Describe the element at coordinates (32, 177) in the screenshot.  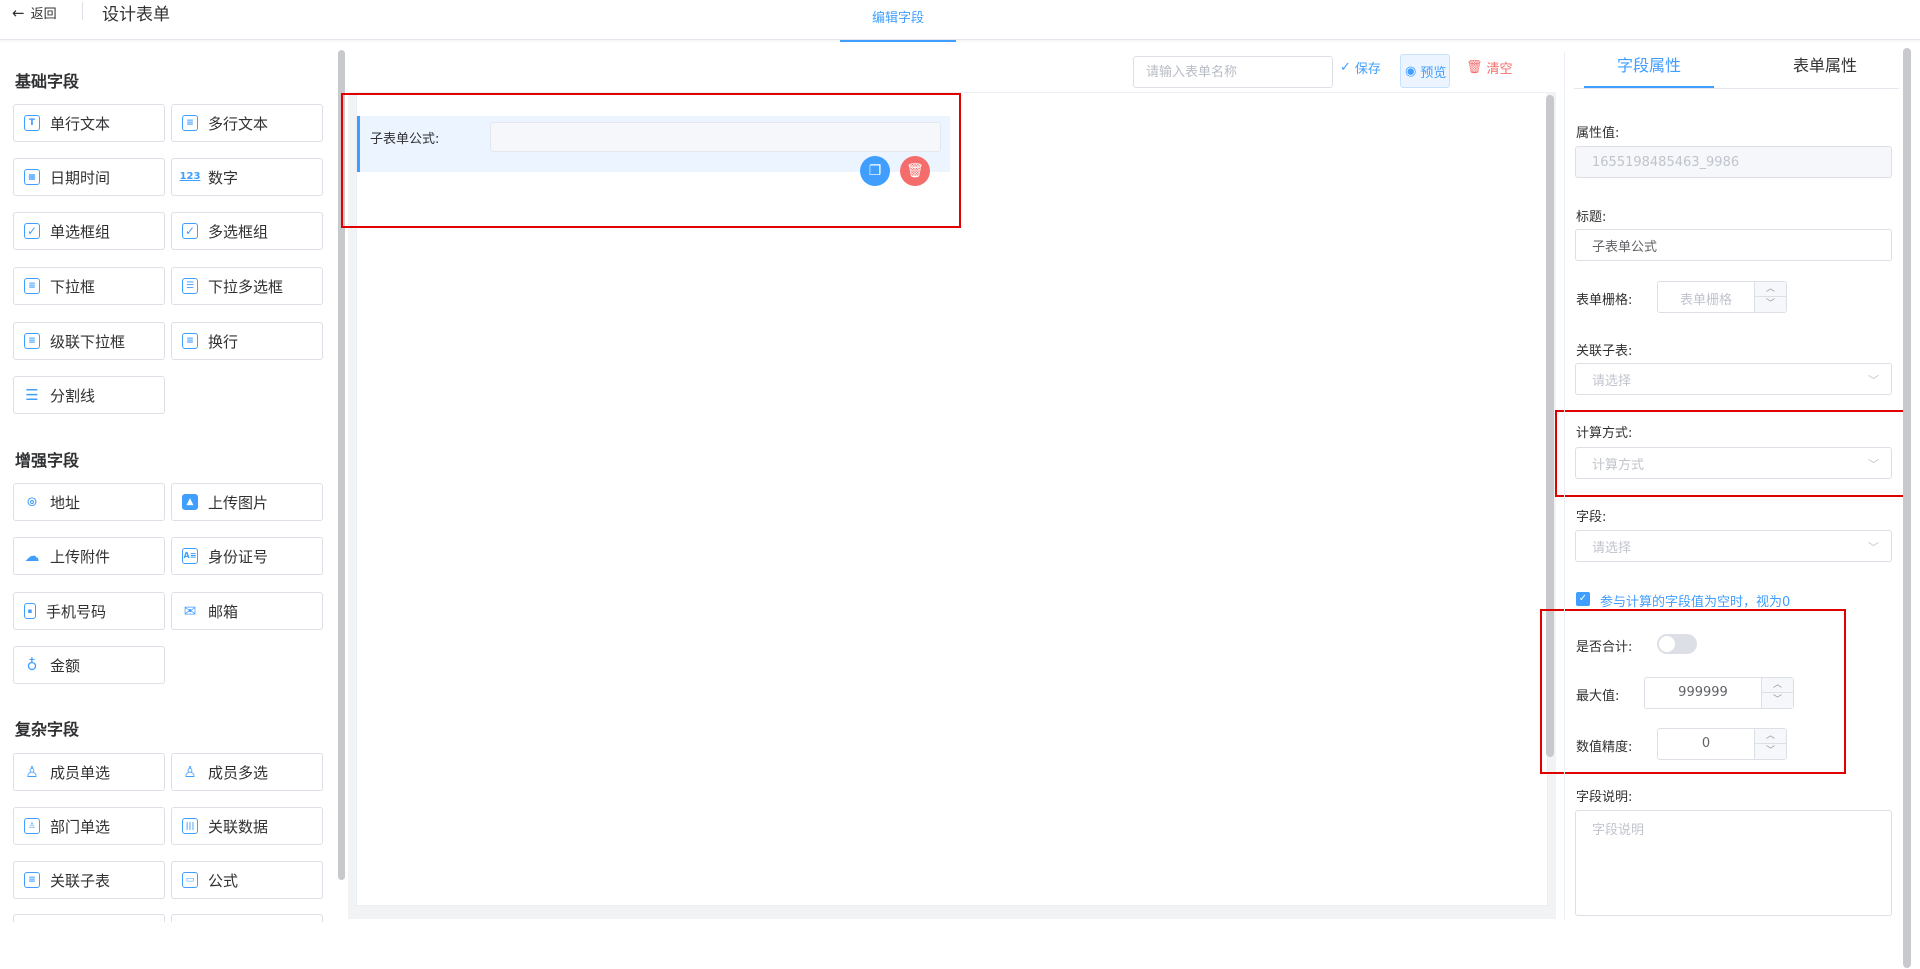
I see `calendar-icon: ▦` at that location.